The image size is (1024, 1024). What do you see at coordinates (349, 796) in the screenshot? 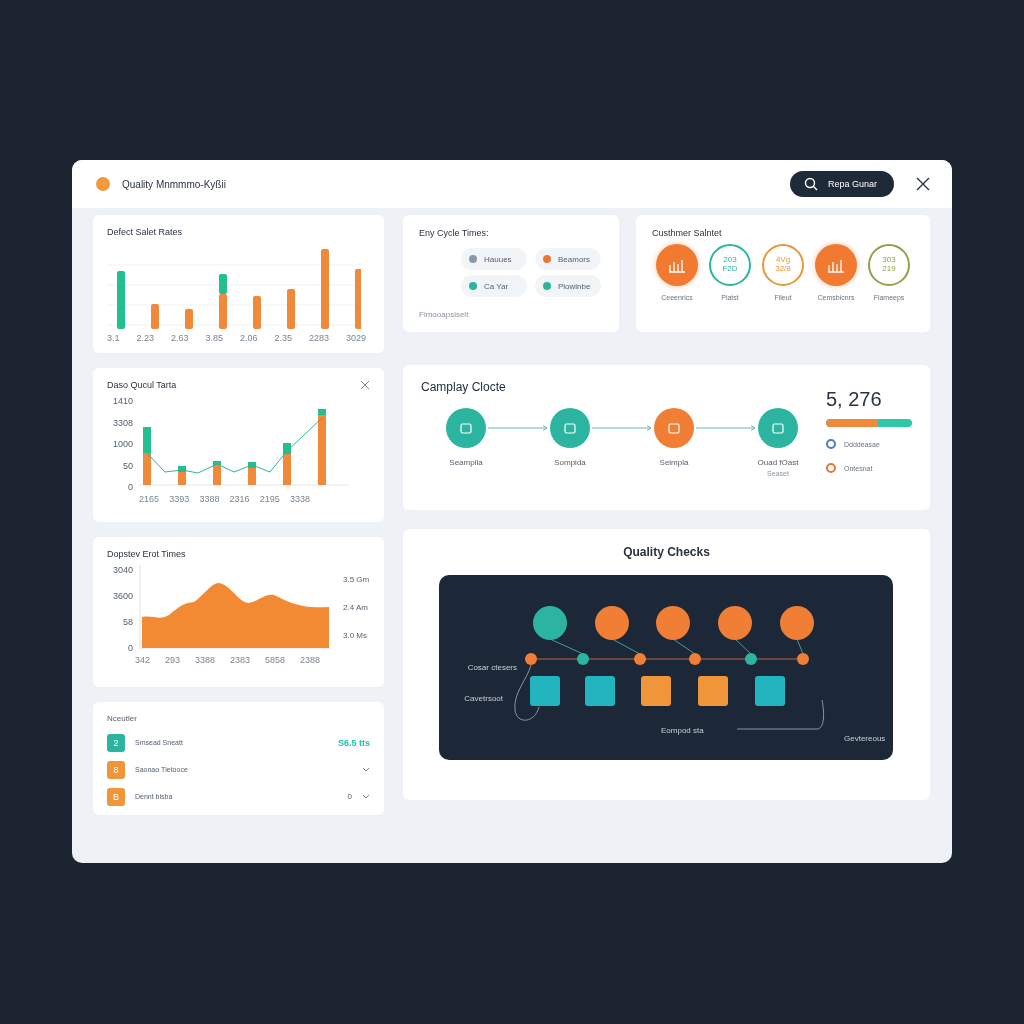
I see `row-value: 0` at bounding box center [349, 796].